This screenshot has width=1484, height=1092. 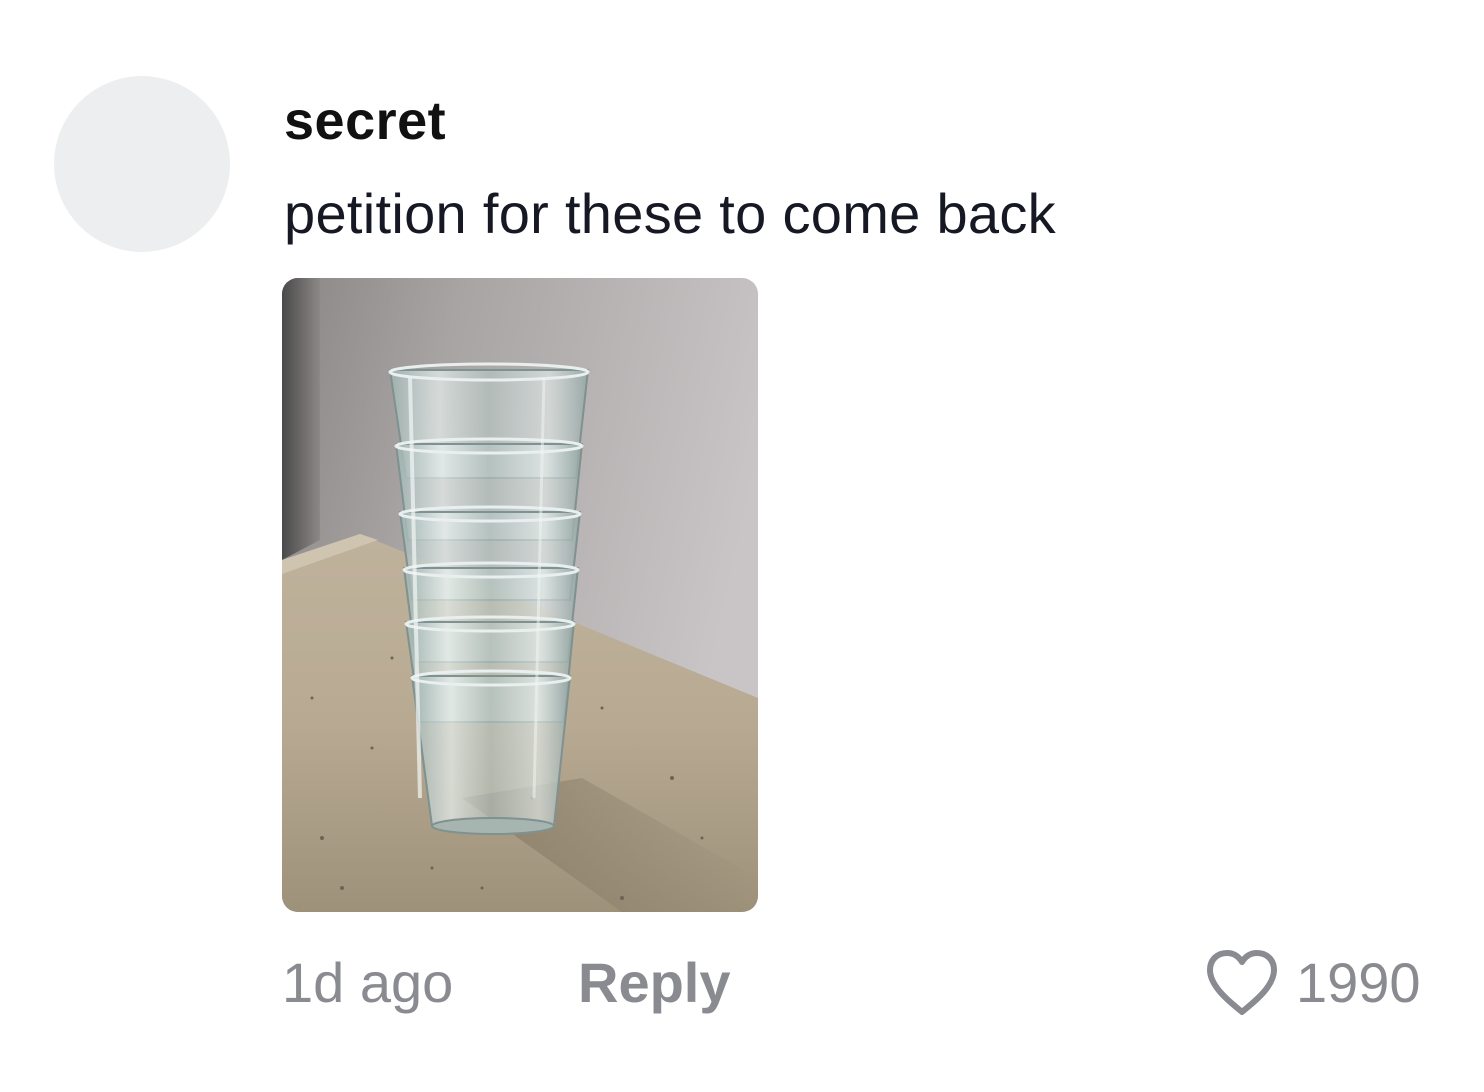 I want to click on comment-timestamp: 1d ago, so click(x=368, y=982).